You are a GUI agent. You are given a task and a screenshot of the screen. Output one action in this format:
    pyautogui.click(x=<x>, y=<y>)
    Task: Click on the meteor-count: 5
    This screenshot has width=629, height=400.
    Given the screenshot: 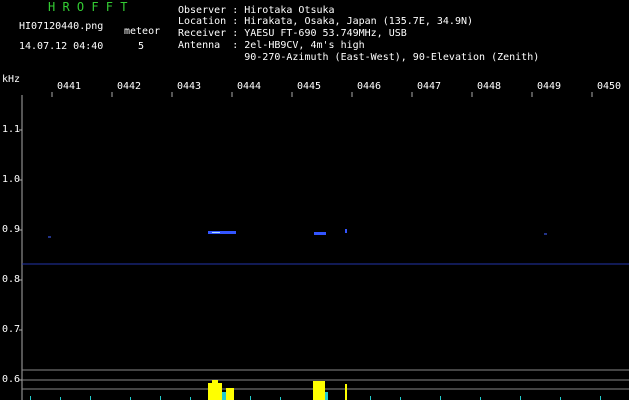 What is the action you would take?
    pyautogui.click(x=141, y=46)
    